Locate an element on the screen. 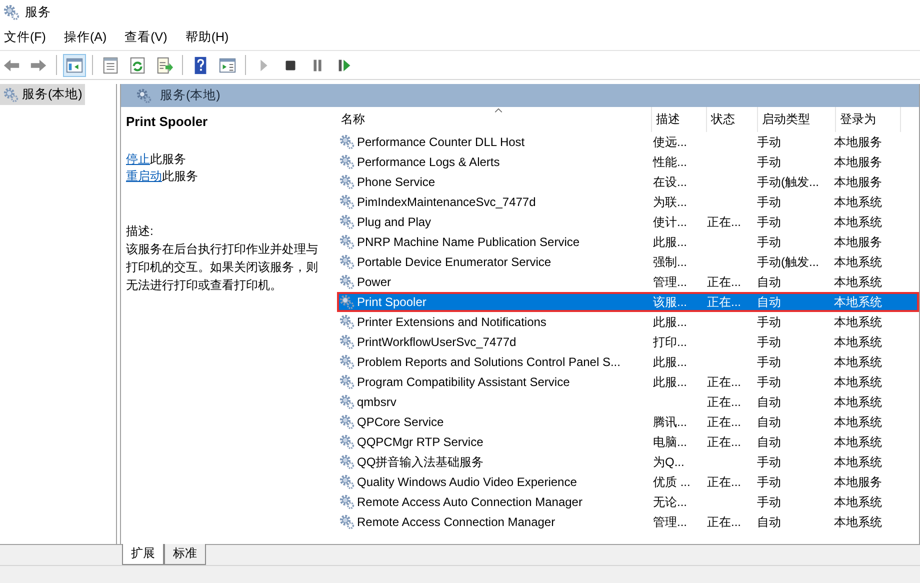  table-cell: Printer Extensions and Notifications is located at coordinates (451, 322).